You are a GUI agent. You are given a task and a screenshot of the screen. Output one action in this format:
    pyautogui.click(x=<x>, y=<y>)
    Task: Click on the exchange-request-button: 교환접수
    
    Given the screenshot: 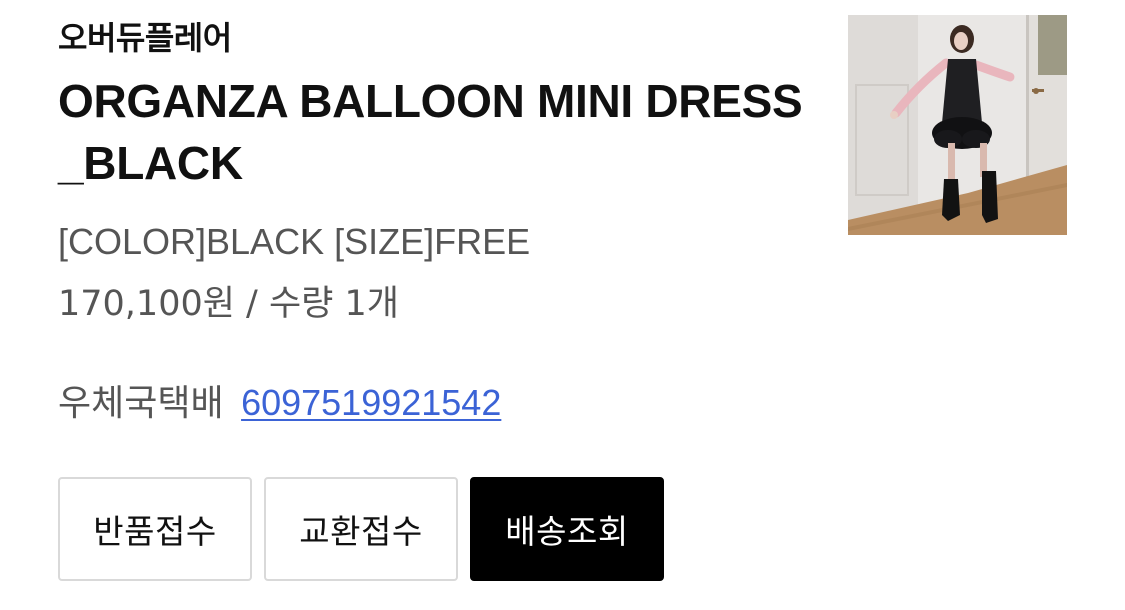 What is the action you would take?
    pyautogui.click(x=361, y=529)
    